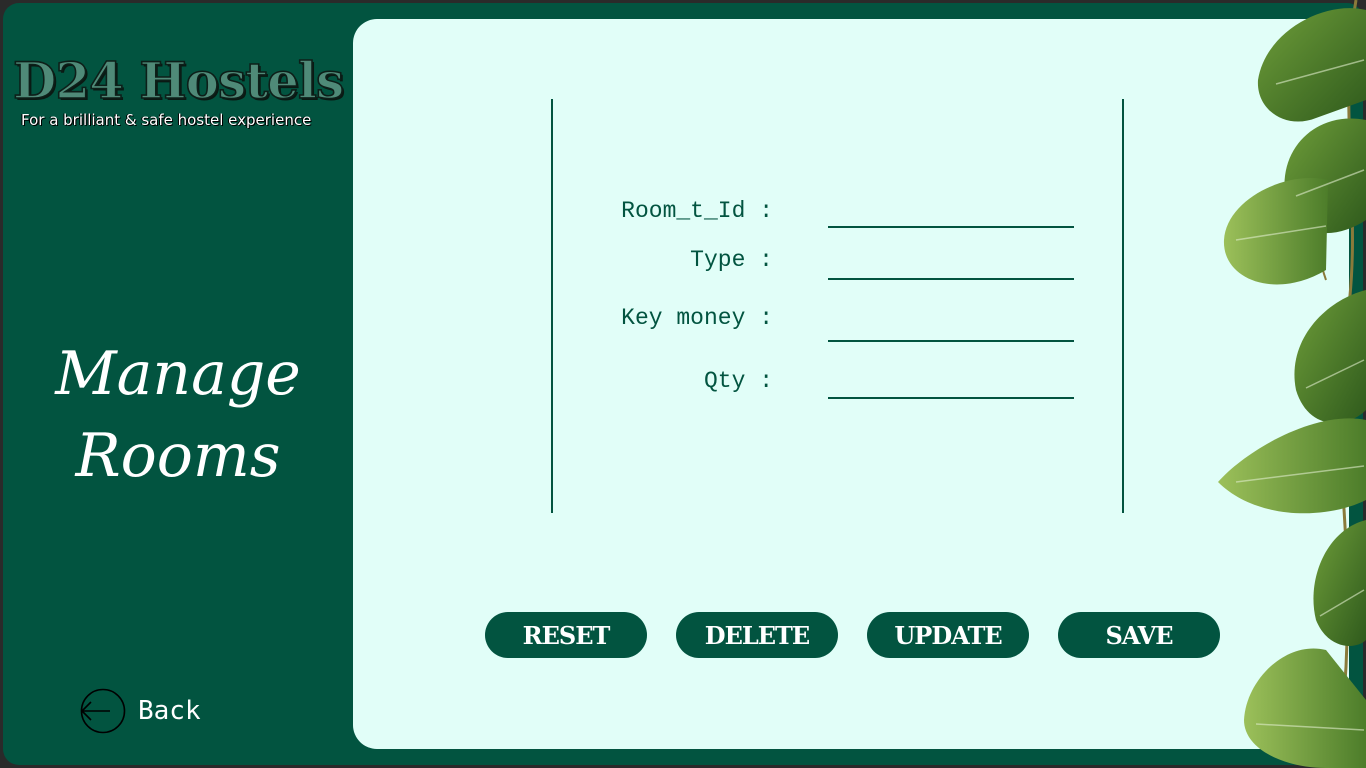 Image resolution: width=1366 pixels, height=768 pixels. Describe the element at coordinates (178, 415) in the screenshot. I see `page-title: Manage Rooms` at that location.